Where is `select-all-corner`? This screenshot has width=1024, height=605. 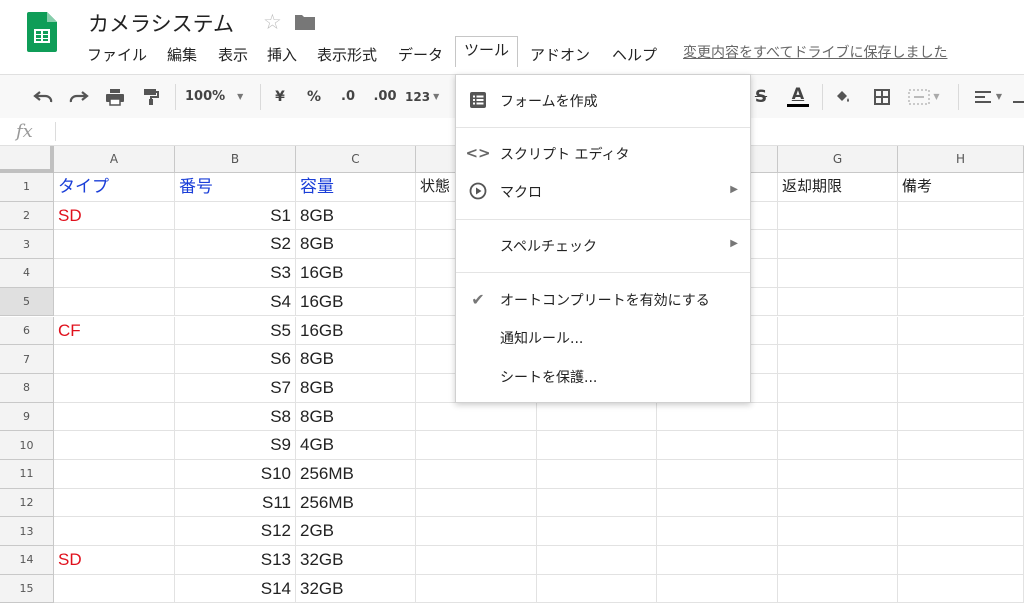 select-all-corner is located at coordinates (27, 159).